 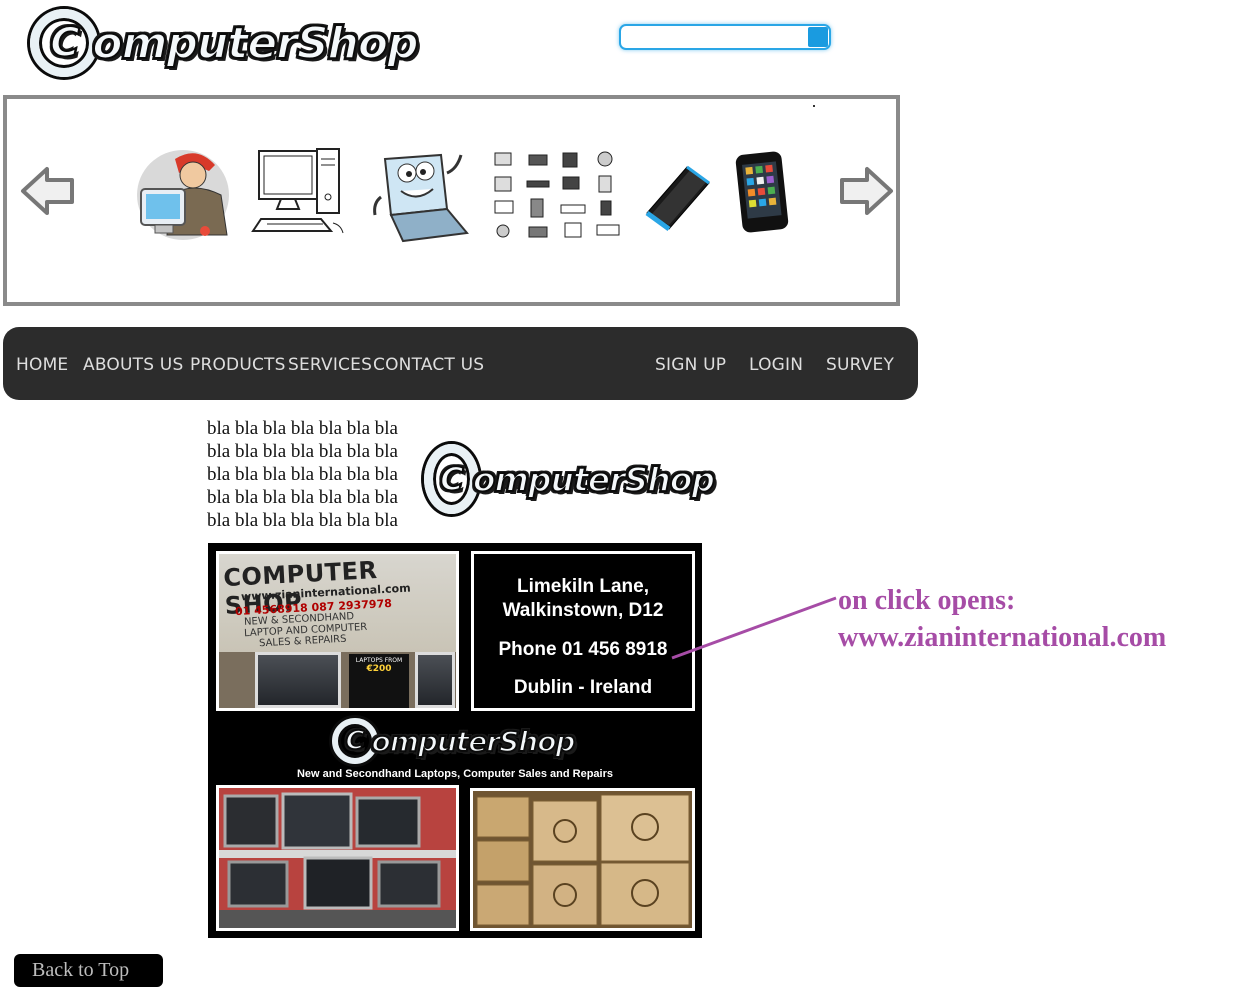 I want to click on advert-logo: C omputerShop, so click(x=453, y=741).